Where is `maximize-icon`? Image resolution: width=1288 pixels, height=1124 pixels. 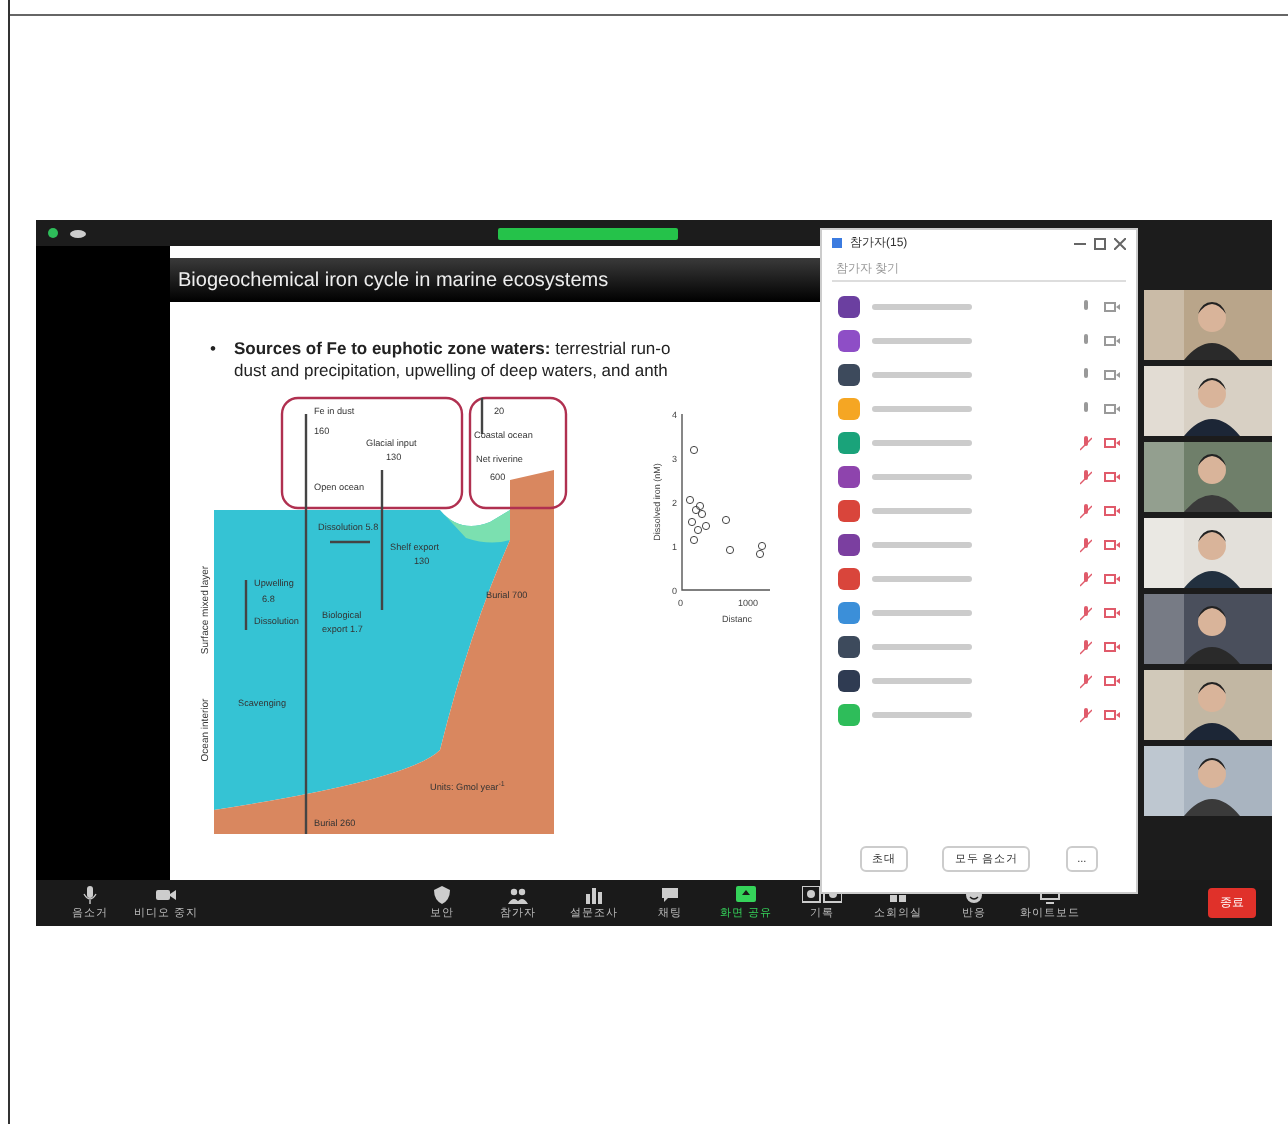
maximize-icon is located at coordinates (1100, 243).